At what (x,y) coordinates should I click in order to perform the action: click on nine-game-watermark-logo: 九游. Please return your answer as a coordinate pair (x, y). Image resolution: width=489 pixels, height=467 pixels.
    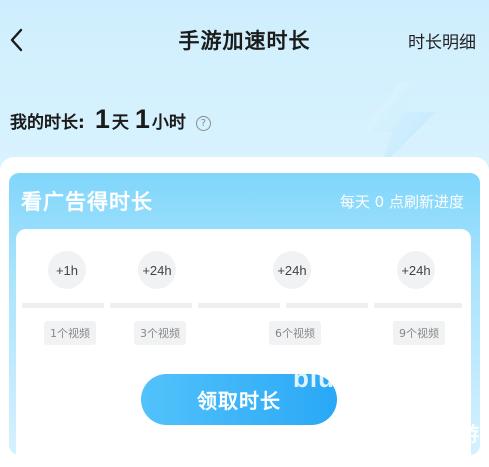
    Looking at the image, I should click on (447, 433).